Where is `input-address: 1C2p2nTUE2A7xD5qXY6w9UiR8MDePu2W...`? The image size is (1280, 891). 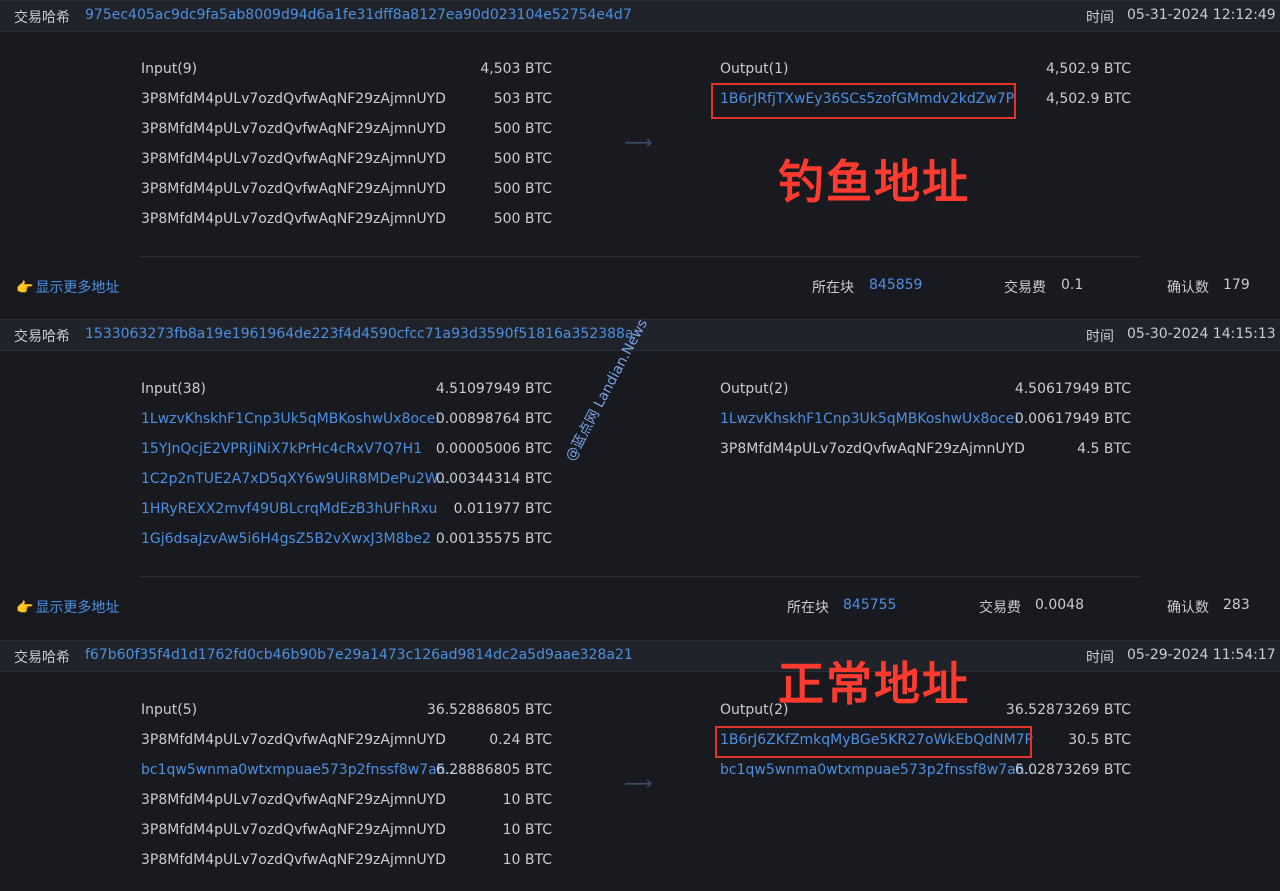
input-address: 1C2p2nTUE2A7xD5qXY6w9UiR8MDePu2W... is located at coordinates (295, 479).